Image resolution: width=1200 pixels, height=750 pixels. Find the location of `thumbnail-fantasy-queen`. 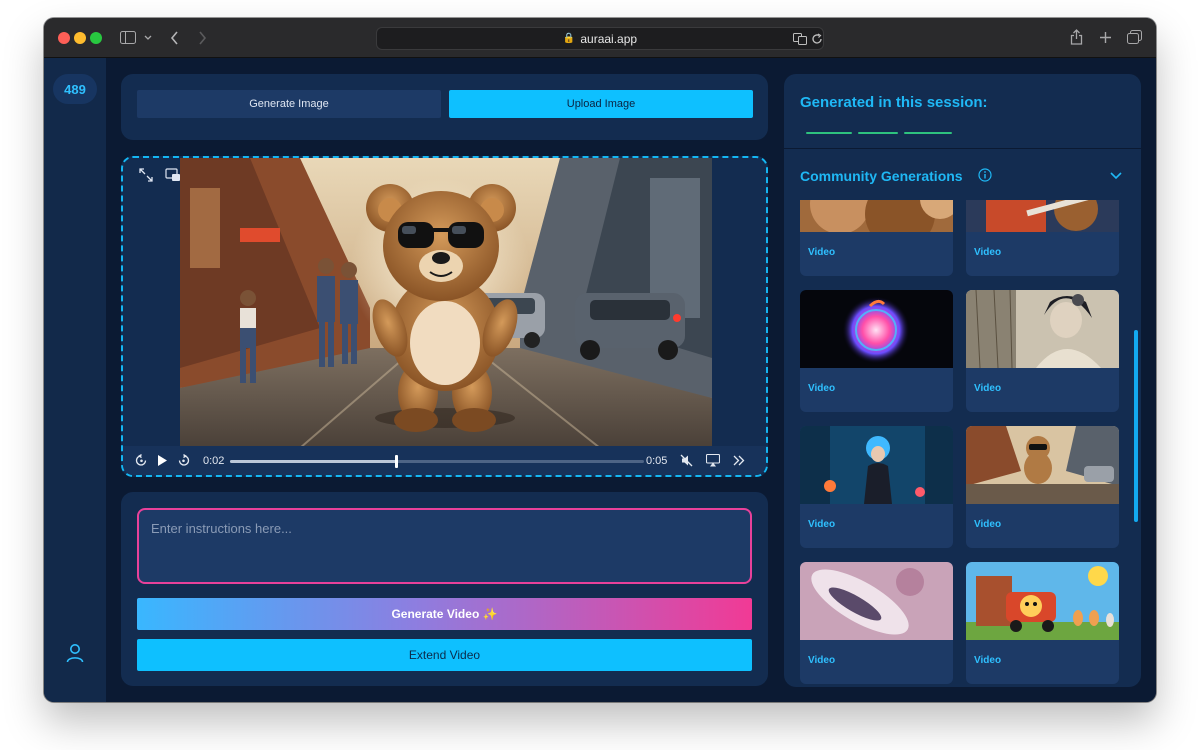

thumbnail-fantasy-queen is located at coordinates (1042, 329).